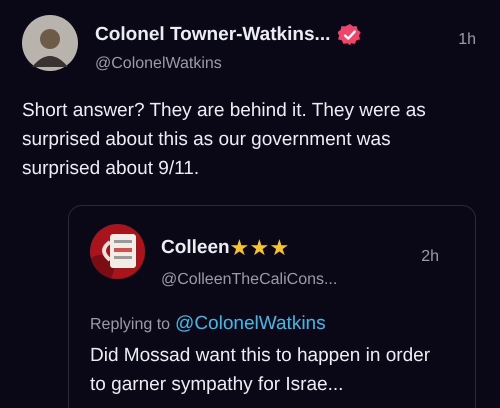 Image resolution: width=500 pixels, height=408 pixels. Describe the element at coordinates (130, 325) in the screenshot. I see `replying-label: Replying to` at that location.